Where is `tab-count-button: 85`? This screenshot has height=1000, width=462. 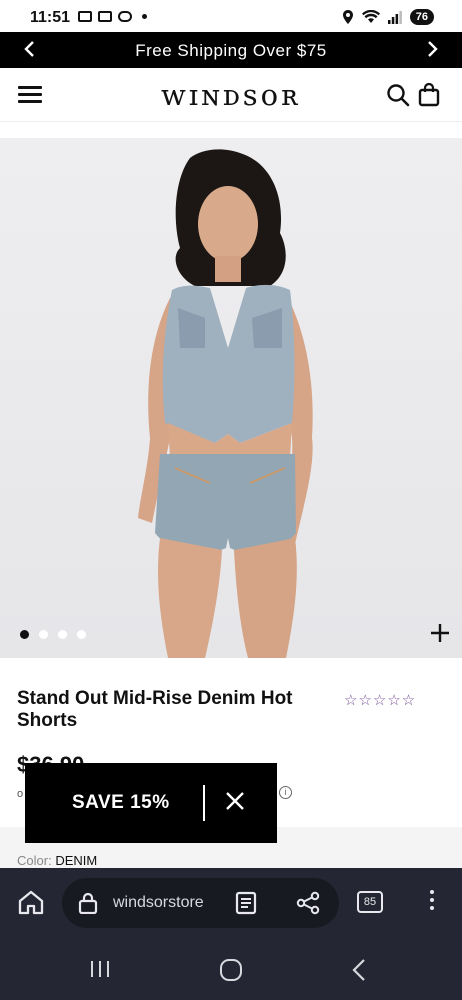 tab-count-button: 85 is located at coordinates (370, 902).